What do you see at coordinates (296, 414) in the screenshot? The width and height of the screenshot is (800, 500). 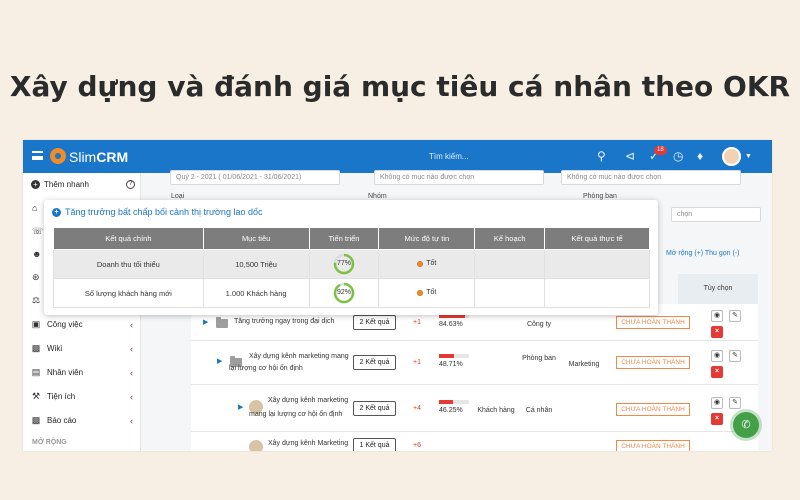 I see `objective-name-line2: mang lại lượng cơ hội ổn định` at bounding box center [296, 414].